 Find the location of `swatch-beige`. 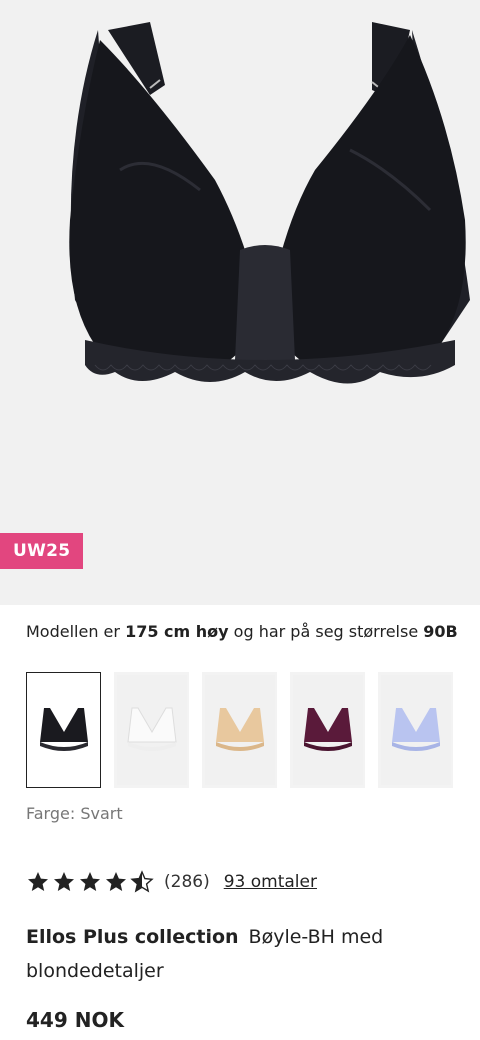

swatch-beige is located at coordinates (239, 730).